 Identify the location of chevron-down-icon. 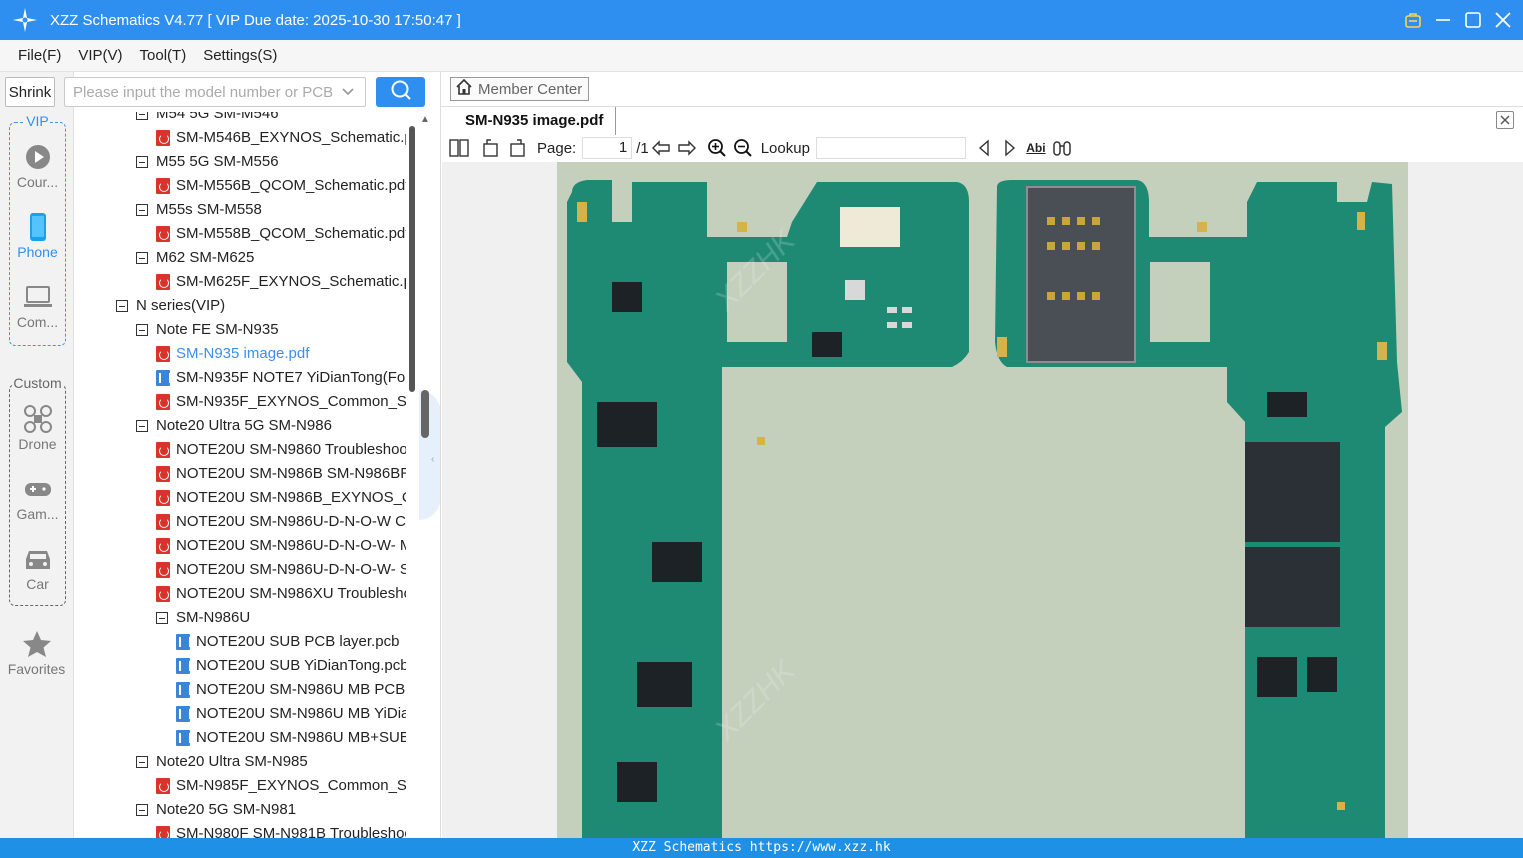
(348, 94).